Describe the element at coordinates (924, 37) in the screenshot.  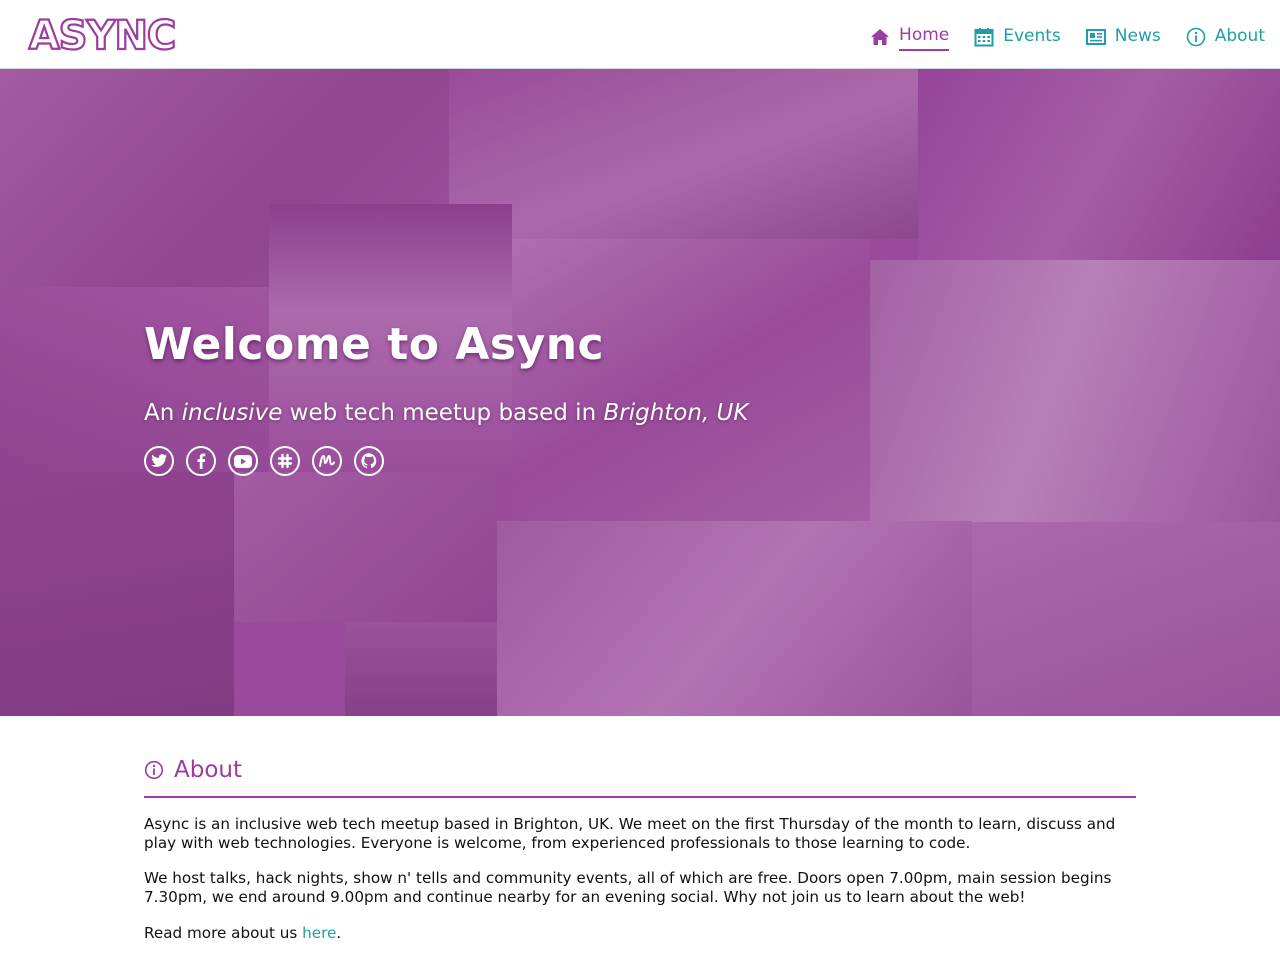
I see `nav-home-label: Home` at that location.